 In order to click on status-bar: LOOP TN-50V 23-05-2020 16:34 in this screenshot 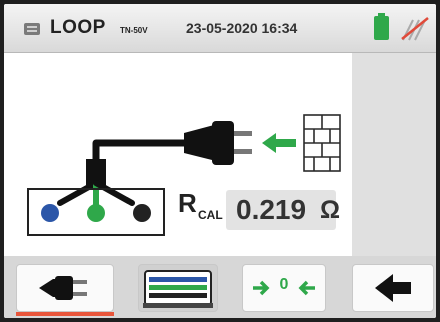, I will do `click(220, 28)`.